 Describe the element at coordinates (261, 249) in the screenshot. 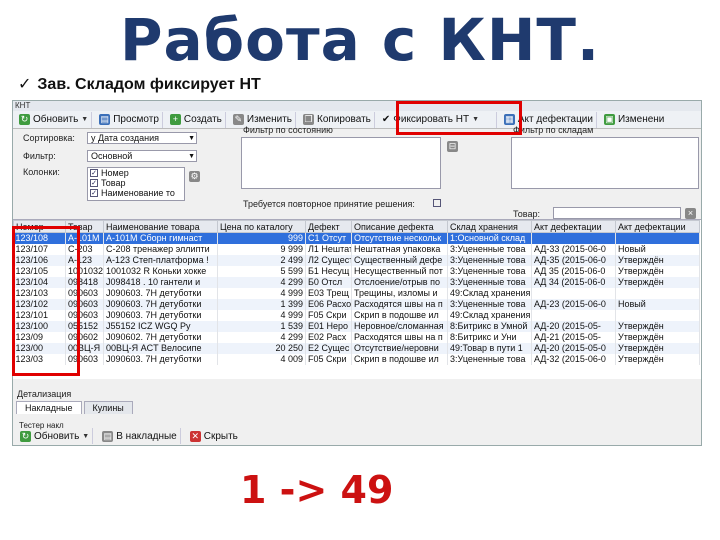

I see `table-cell: 9 999` at that location.